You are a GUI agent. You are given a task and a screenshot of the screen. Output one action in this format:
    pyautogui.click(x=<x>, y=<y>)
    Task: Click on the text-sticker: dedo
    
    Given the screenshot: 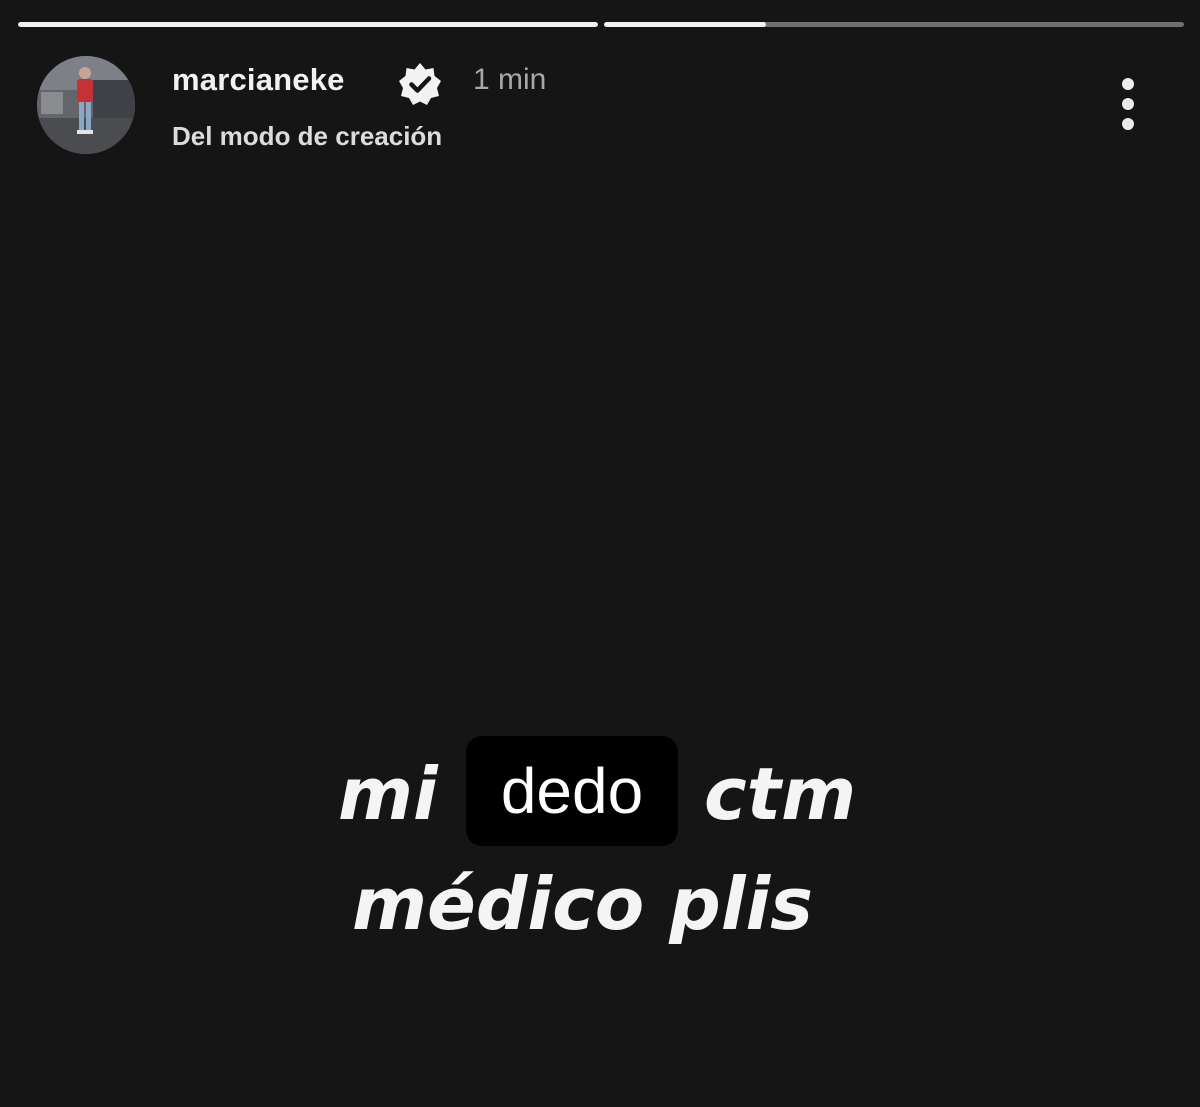 What is the action you would take?
    pyautogui.click(x=572, y=791)
    